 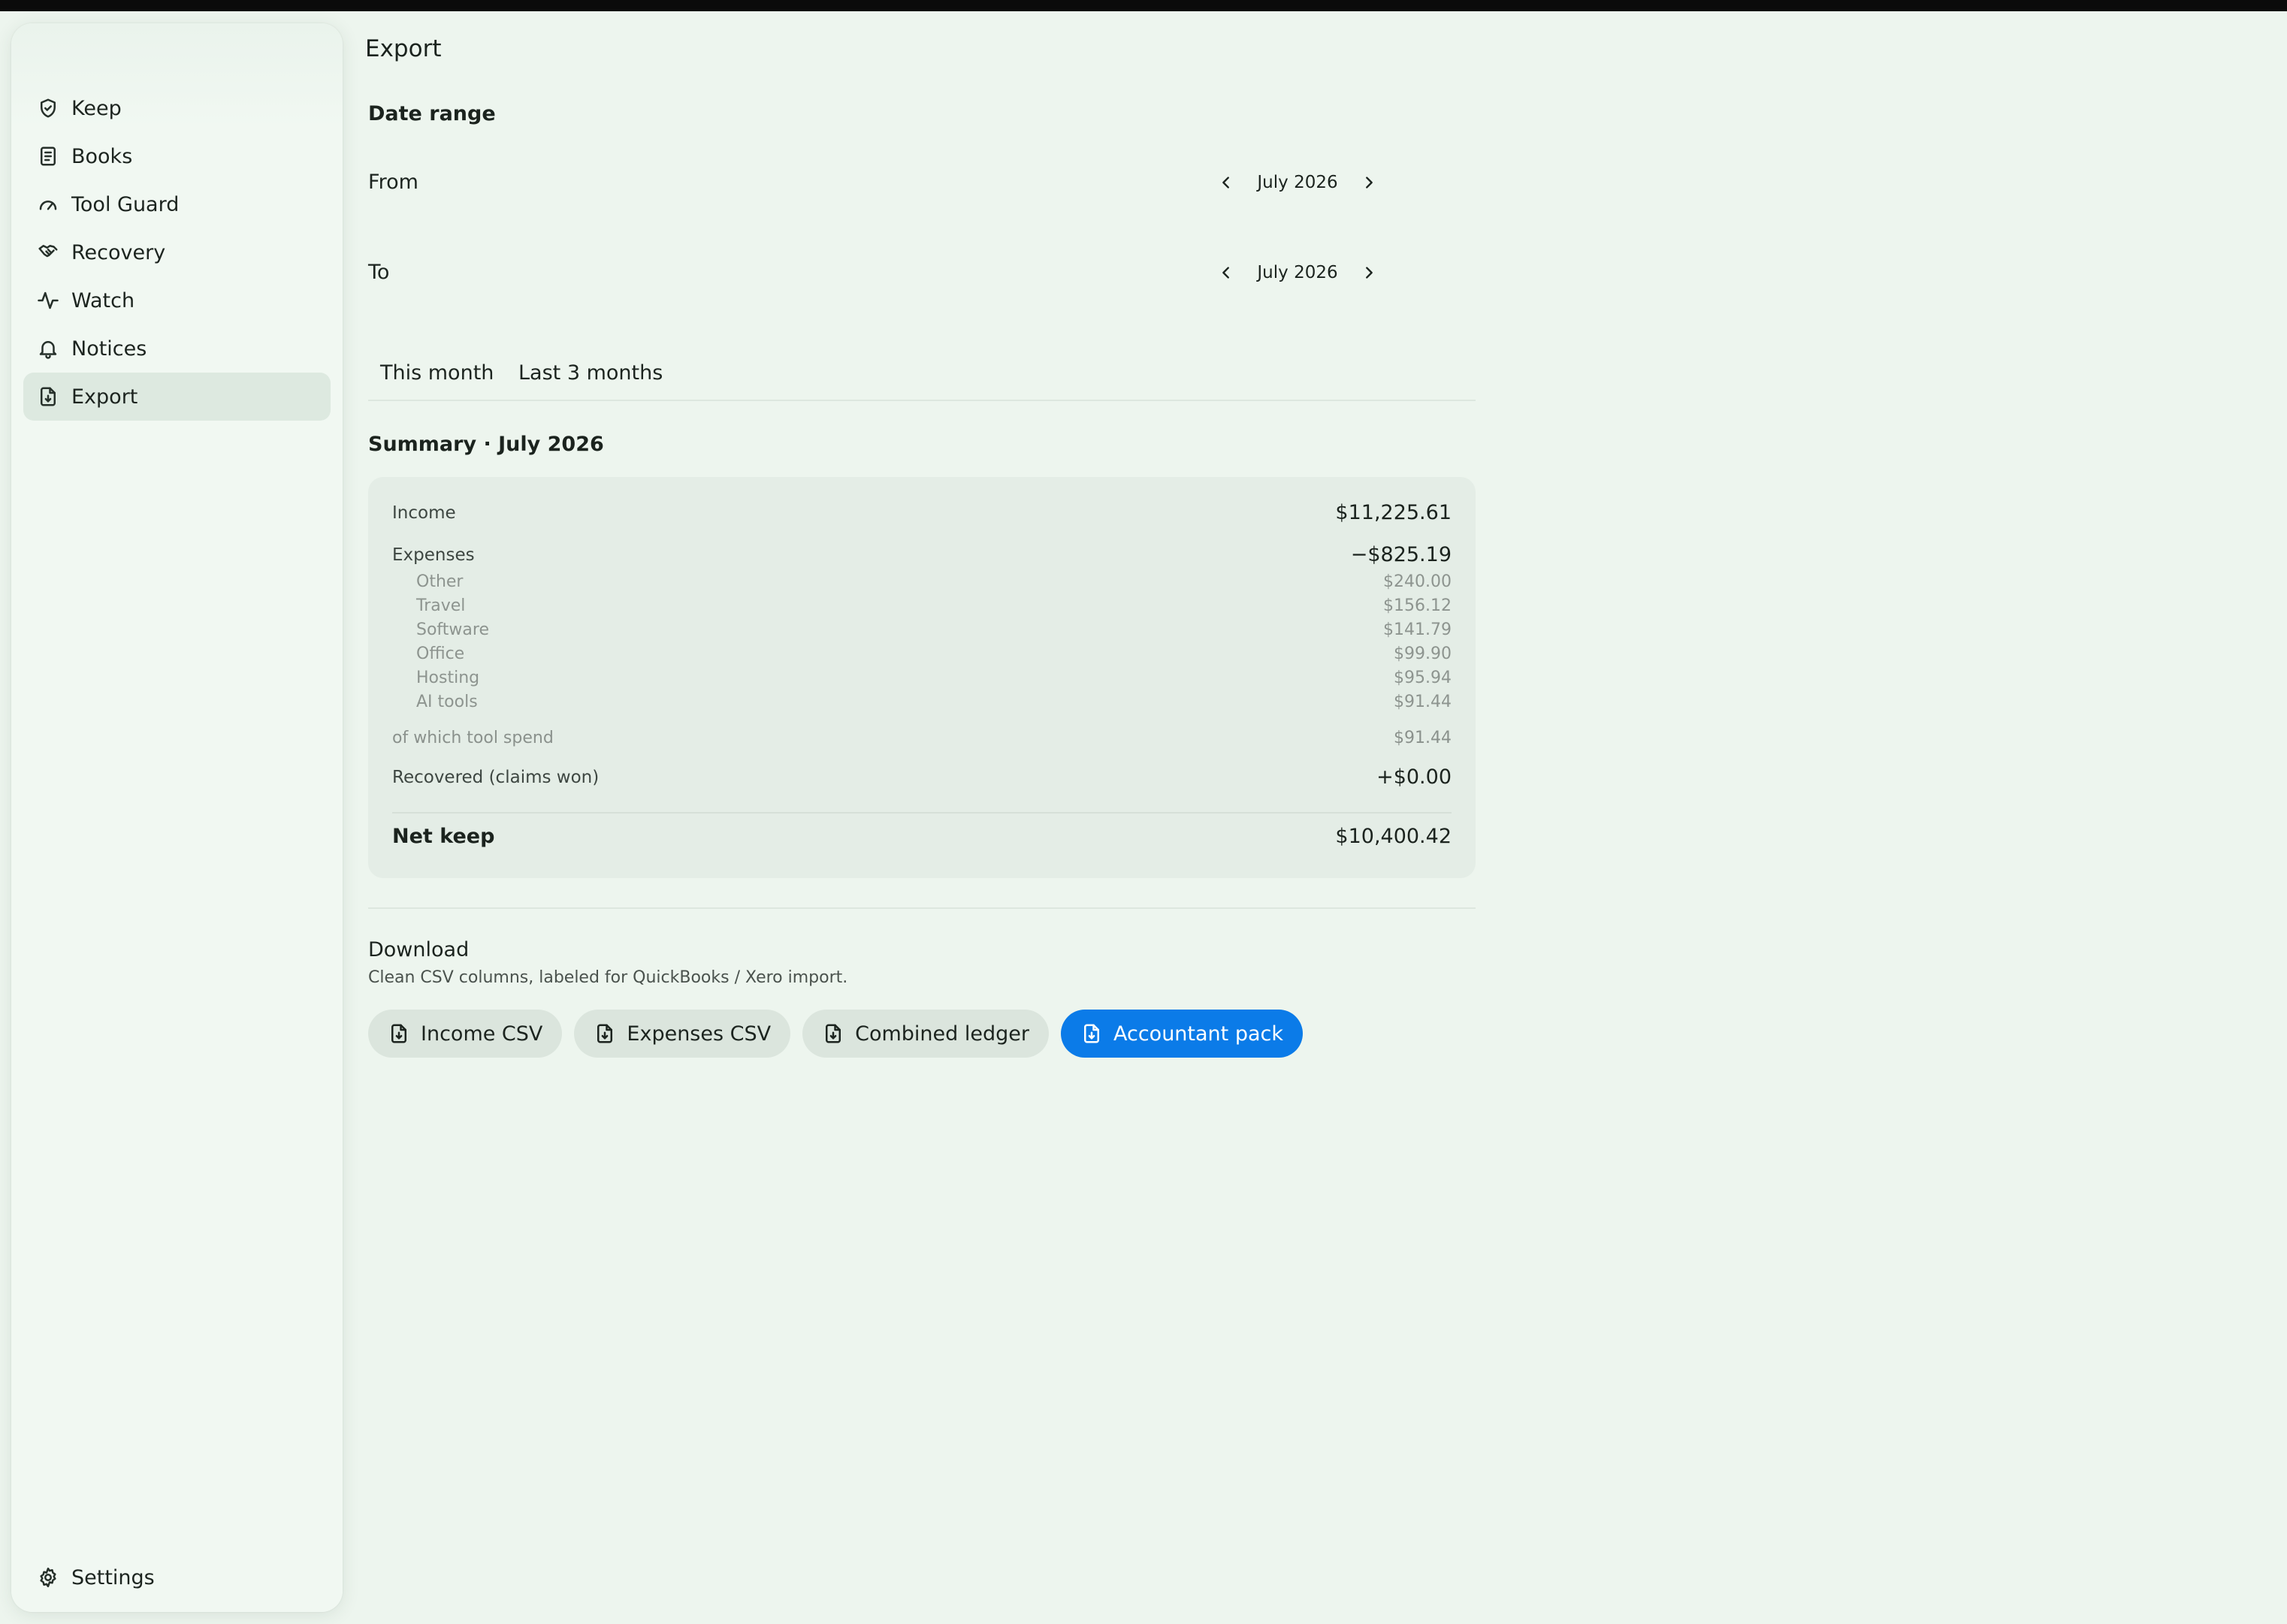 What do you see at coordinates (48, 348) in the screenshot?
I see `bell-icon` at bounding box center [48, 348].